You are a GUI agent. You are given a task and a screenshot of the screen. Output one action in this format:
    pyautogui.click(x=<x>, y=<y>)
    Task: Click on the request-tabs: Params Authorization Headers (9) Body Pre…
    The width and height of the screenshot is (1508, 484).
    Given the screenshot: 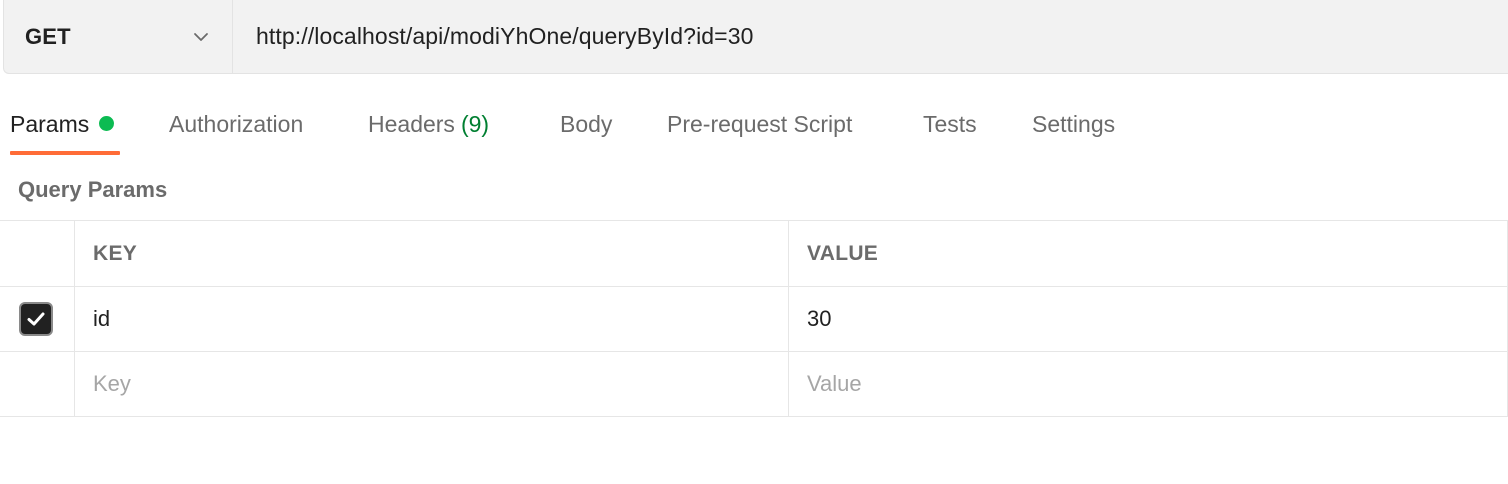 What is the action you would take?
    pyautogui.click(x=754, y=126)
    